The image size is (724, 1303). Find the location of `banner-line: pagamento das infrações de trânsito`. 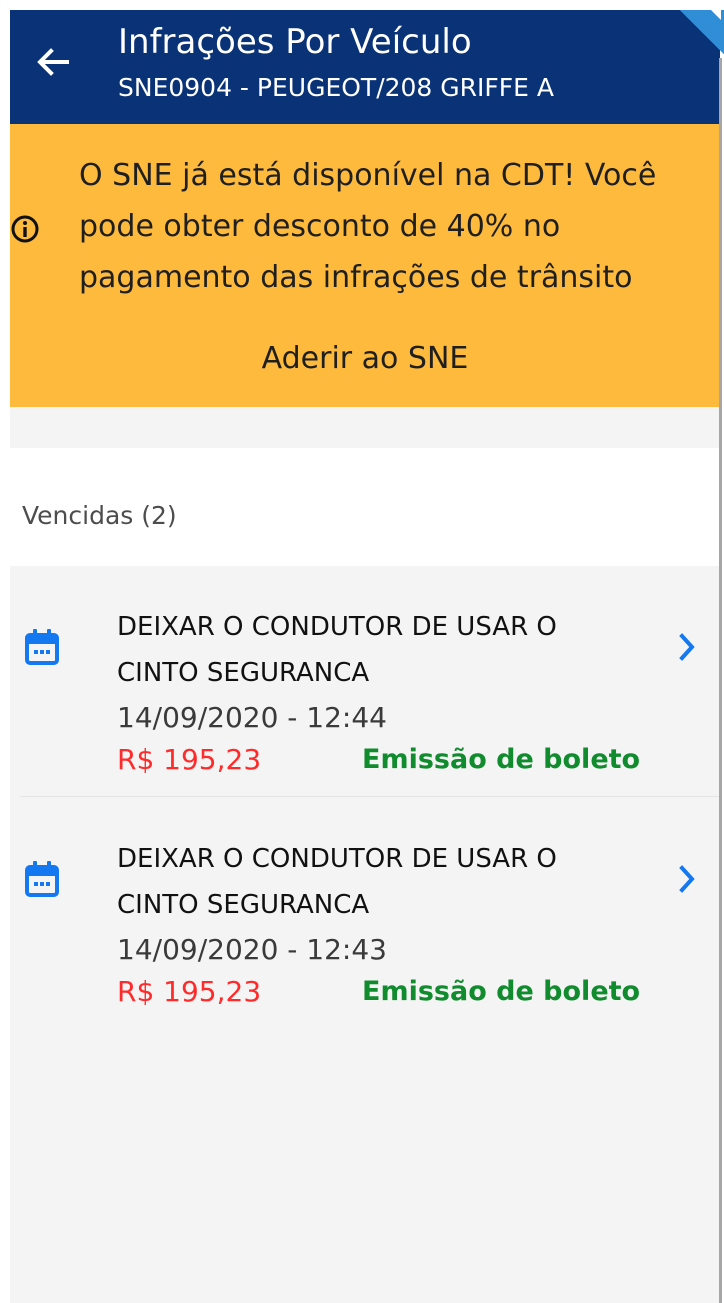

banner-line: pagamento das infrações de trânsito is located at coordinates (356, 277).